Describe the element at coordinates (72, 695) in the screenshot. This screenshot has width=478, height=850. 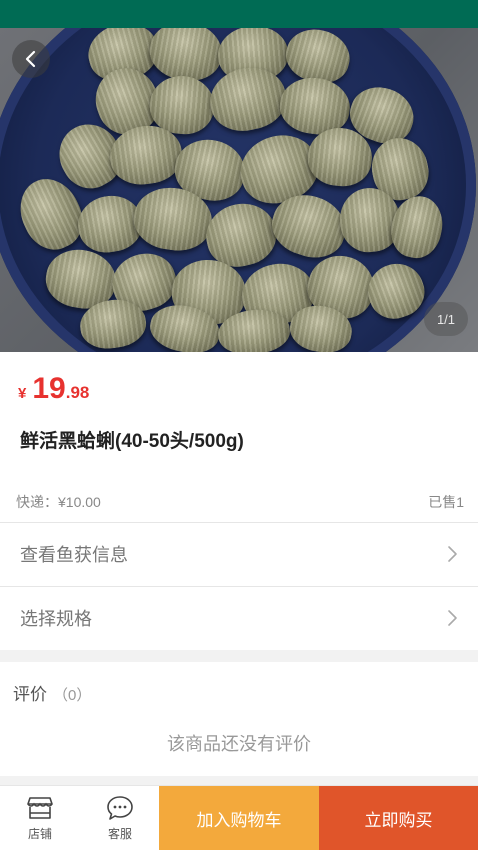
I see `reviews-count: （0）` at that location.